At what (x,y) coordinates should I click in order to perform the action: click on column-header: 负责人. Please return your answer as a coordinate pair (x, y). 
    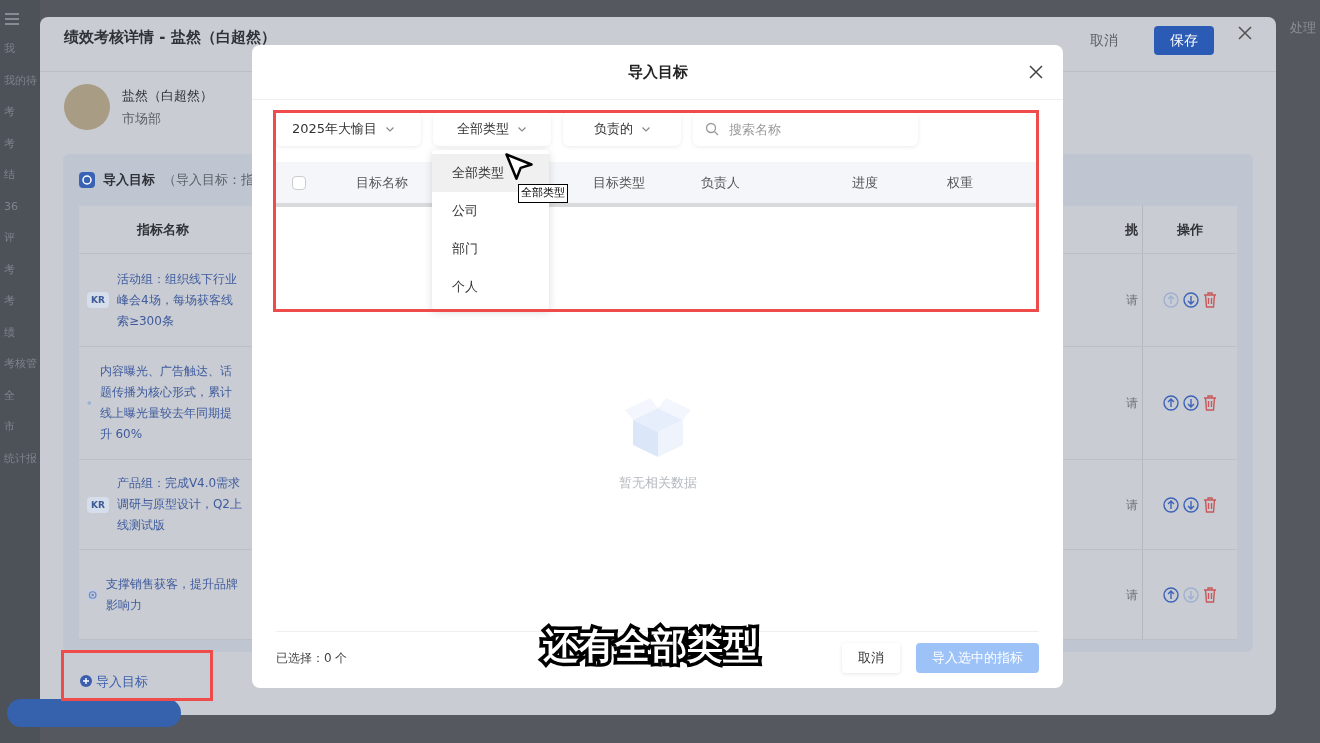
    Looking at the image, I should click on (720, 182).